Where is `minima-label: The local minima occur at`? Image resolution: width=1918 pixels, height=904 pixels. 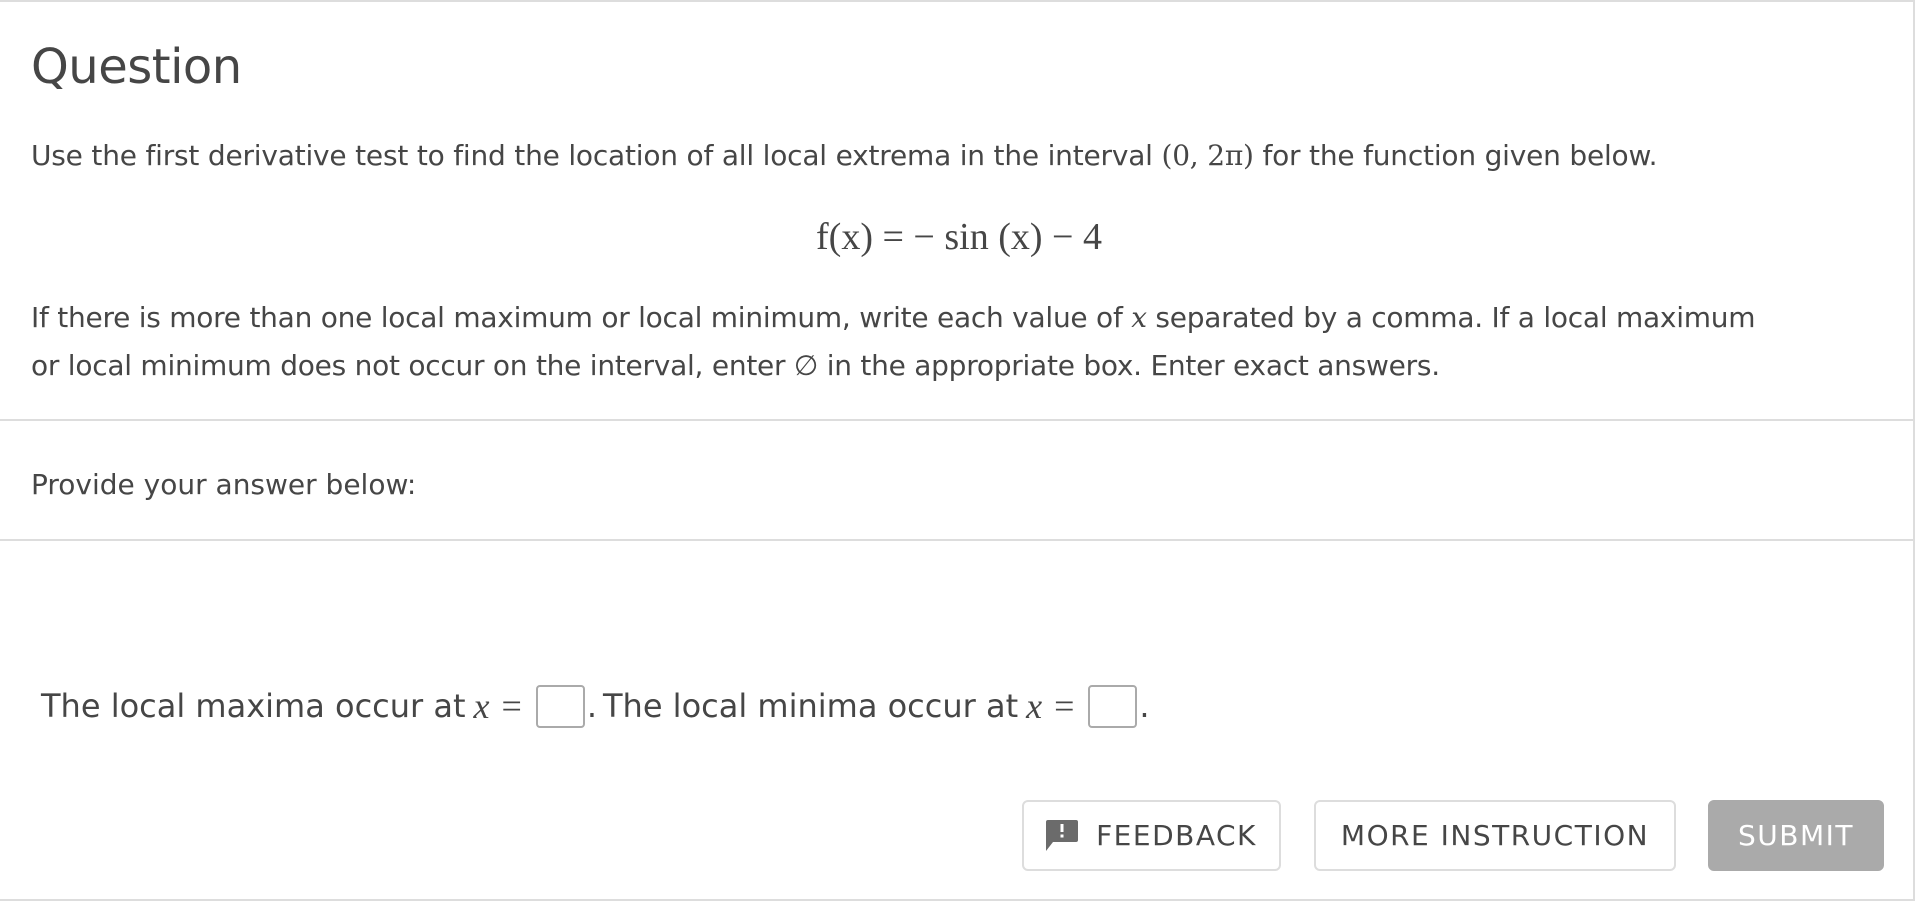 minima-label: The local minima occur at is located at coordinates (810, 706).